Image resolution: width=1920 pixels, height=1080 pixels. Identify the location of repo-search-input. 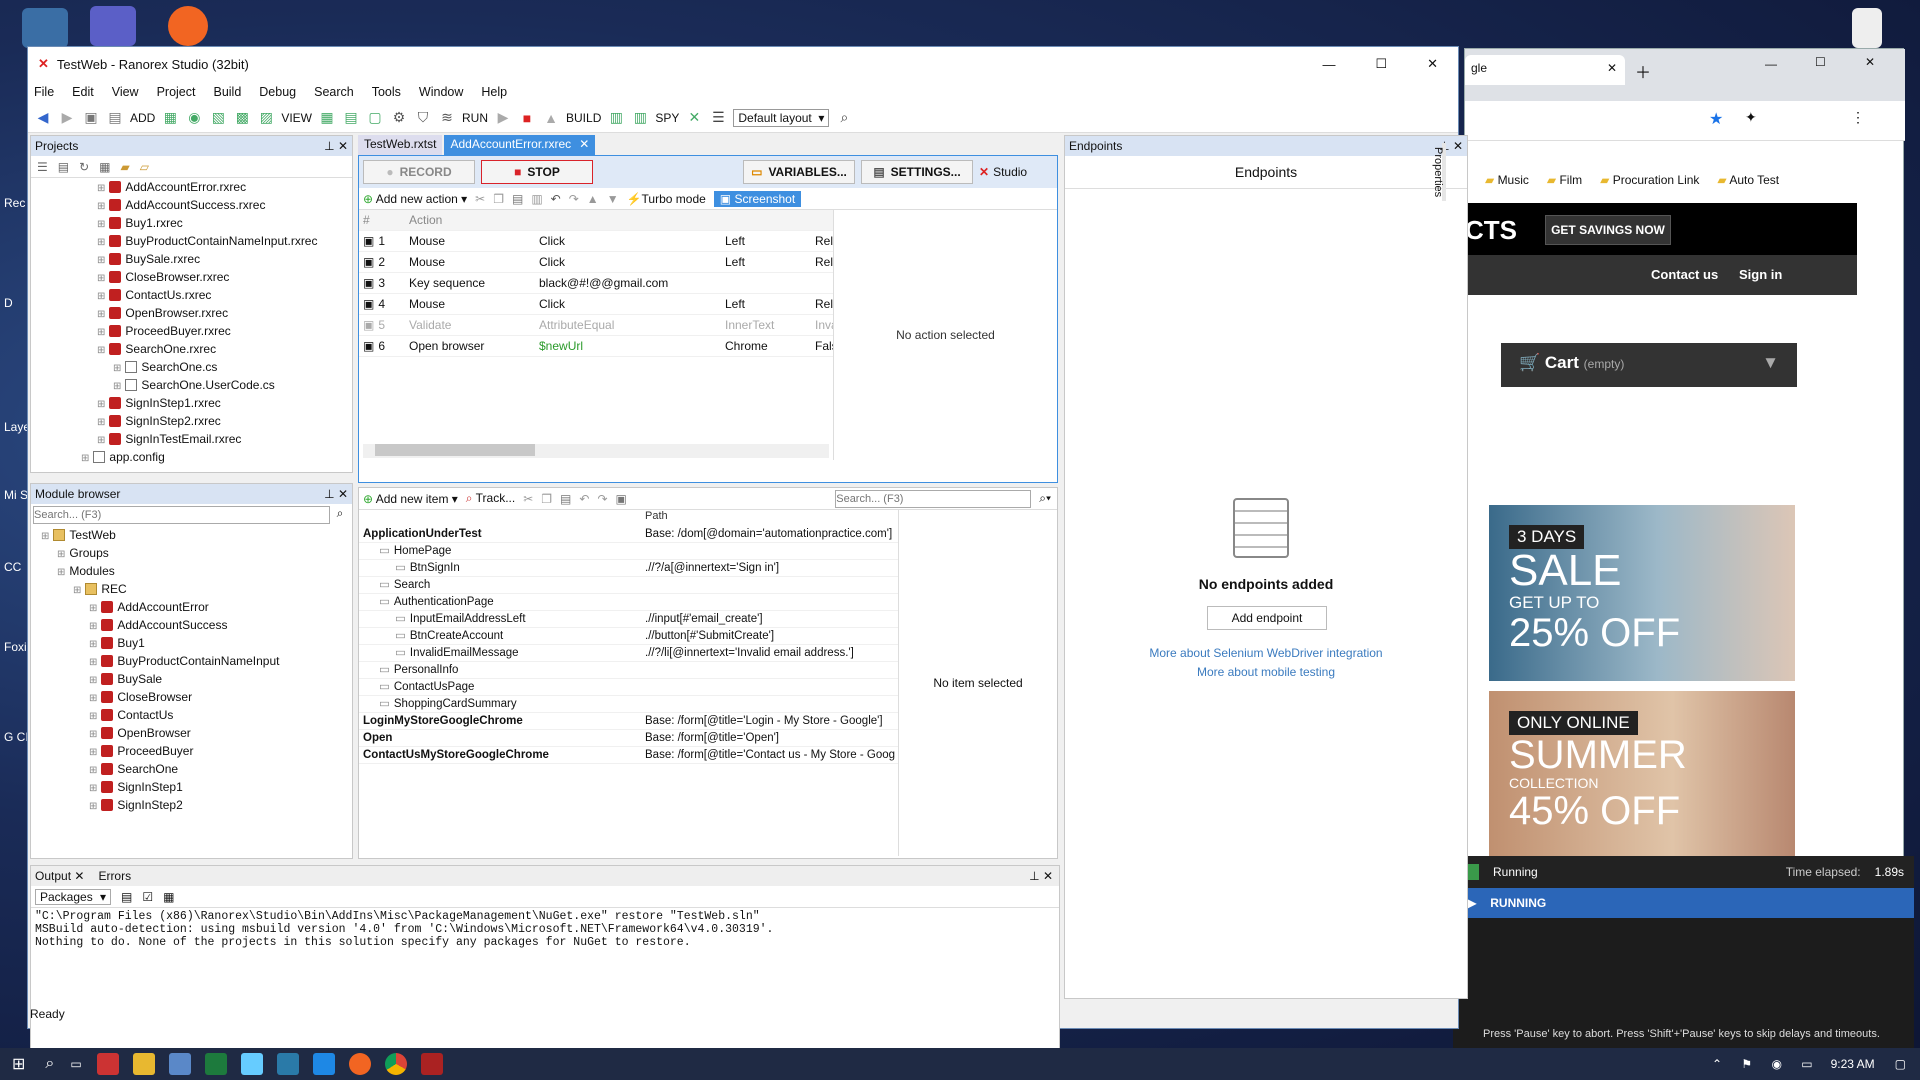
(933, 498).